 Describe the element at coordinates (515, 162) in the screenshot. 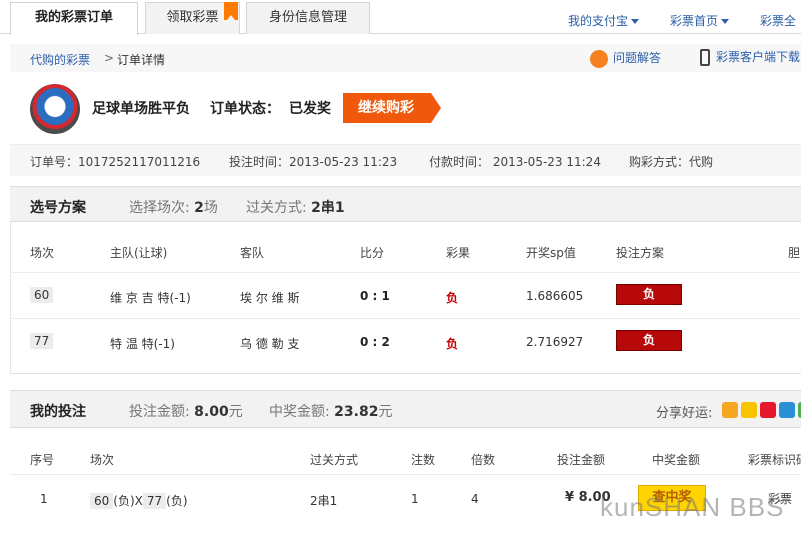

I see `pay-time: 付款时间： 2013-05-23 11:24` at that location.